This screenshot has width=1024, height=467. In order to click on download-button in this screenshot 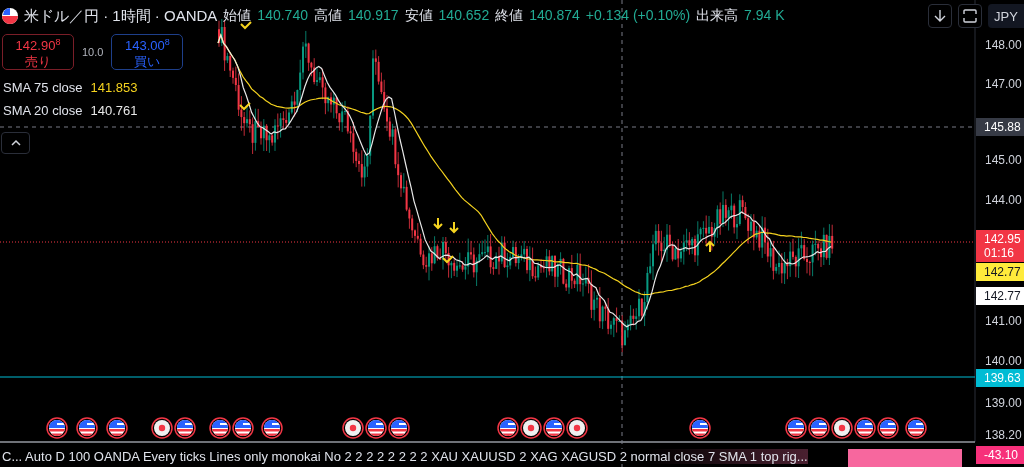, I will do `click(940, 16)`.